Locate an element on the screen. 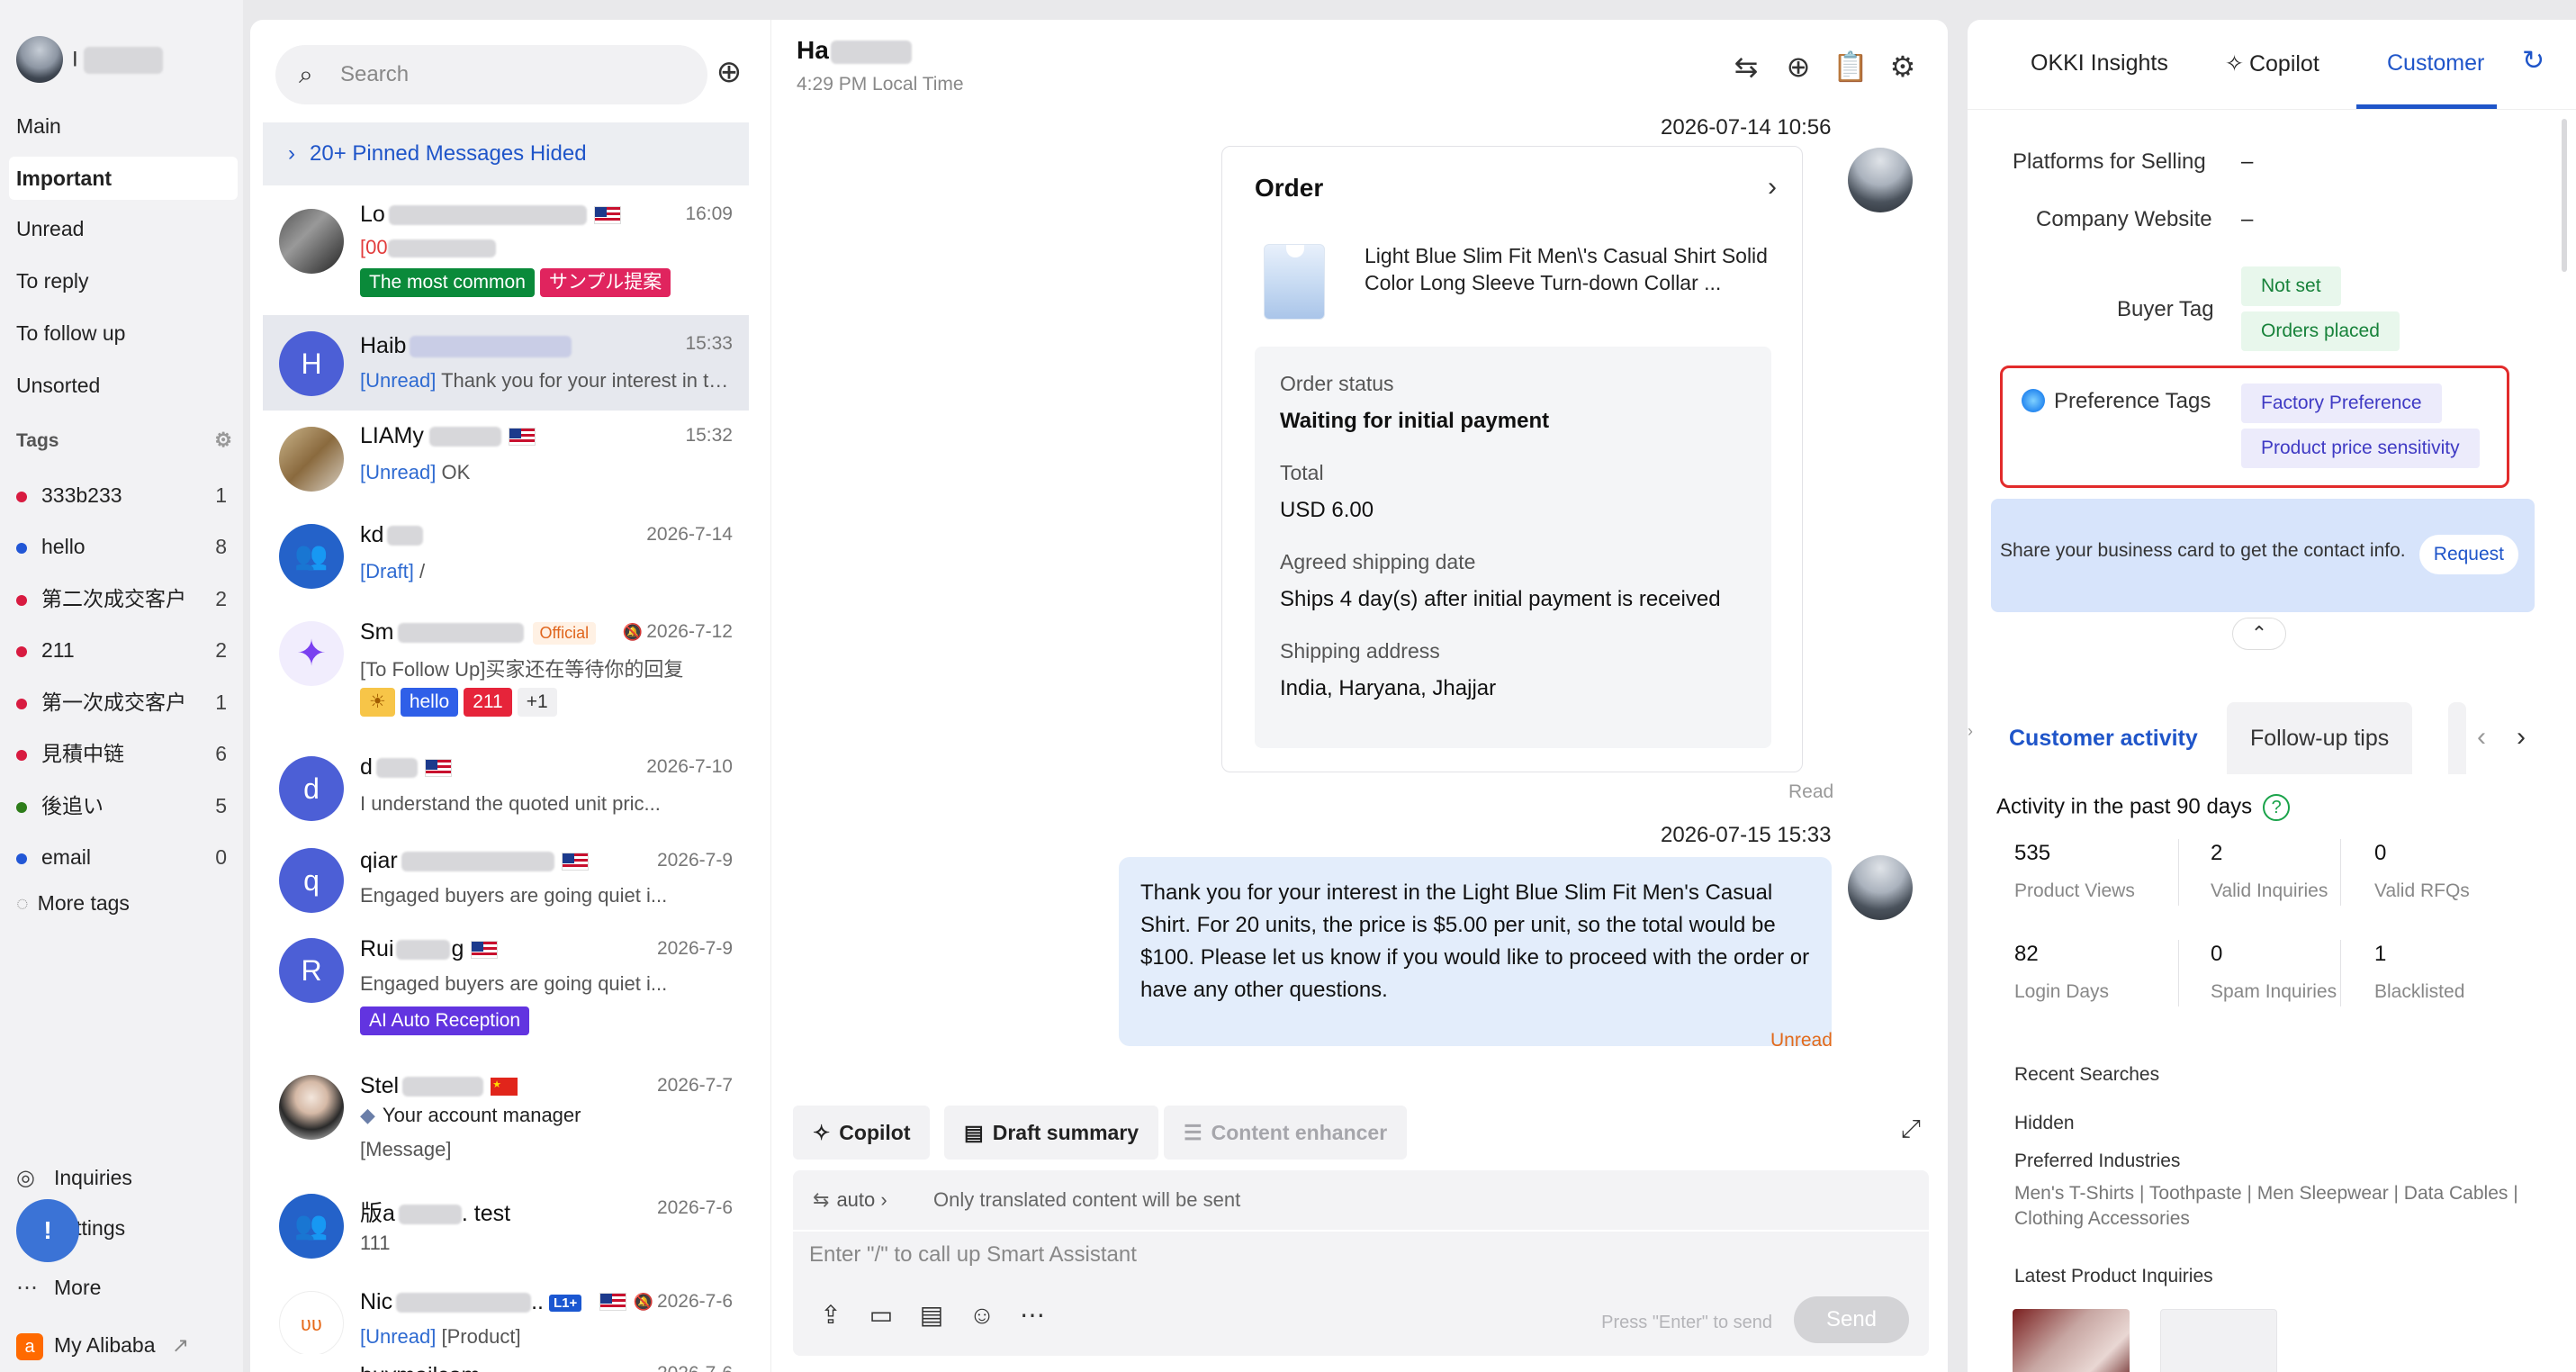 This screenshot has width=2576, height=1372. tab-copilot: ✧ Copilot is located at coordinates (2272, 63).